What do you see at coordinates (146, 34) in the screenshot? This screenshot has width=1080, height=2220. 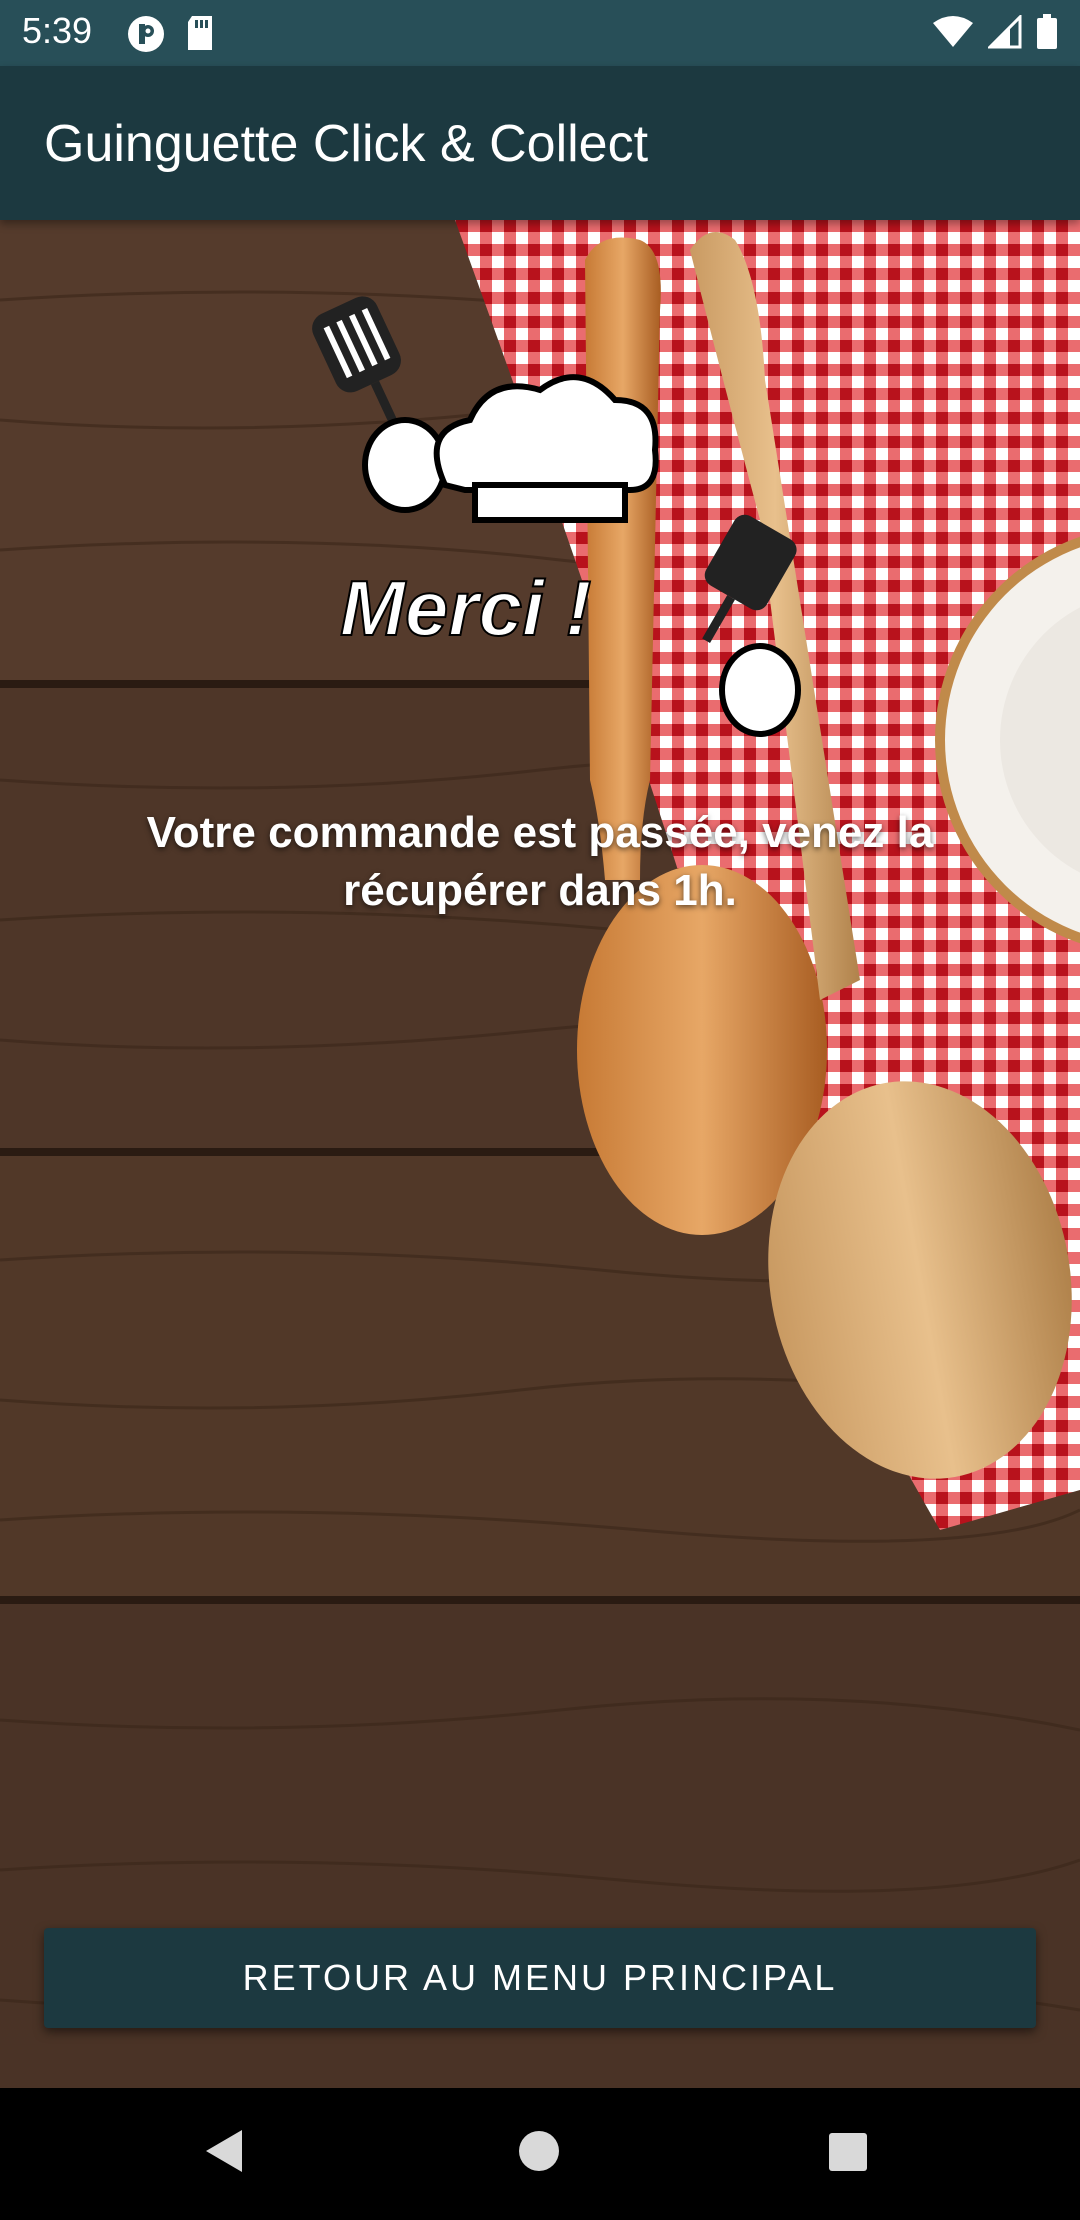 I see `notification-p-icon` at bounding box center [146, 34].